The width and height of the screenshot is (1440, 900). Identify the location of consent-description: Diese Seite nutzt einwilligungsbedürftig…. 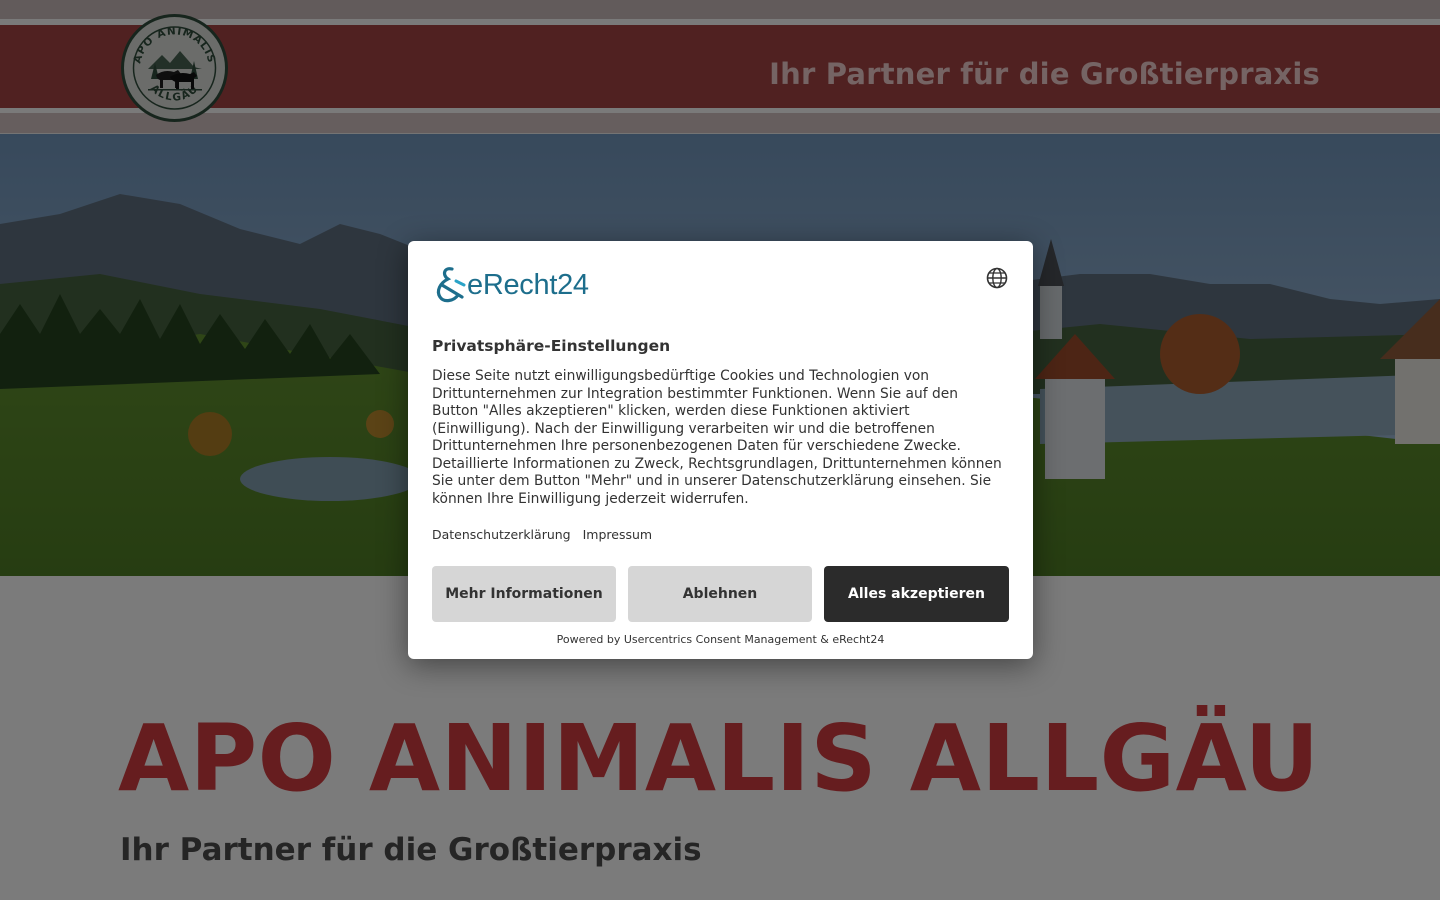
(717, 437).